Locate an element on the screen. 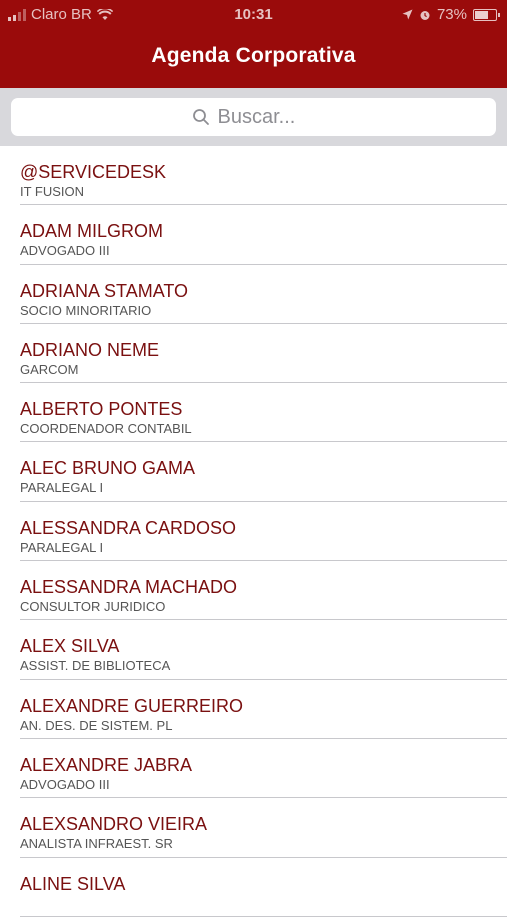 Image resolution: width=507 pixels, height=917 pixels. contact-row: ALESSANDRA MACHADO CONSULTOR JURIDICO is located at coordinates (263, 591).